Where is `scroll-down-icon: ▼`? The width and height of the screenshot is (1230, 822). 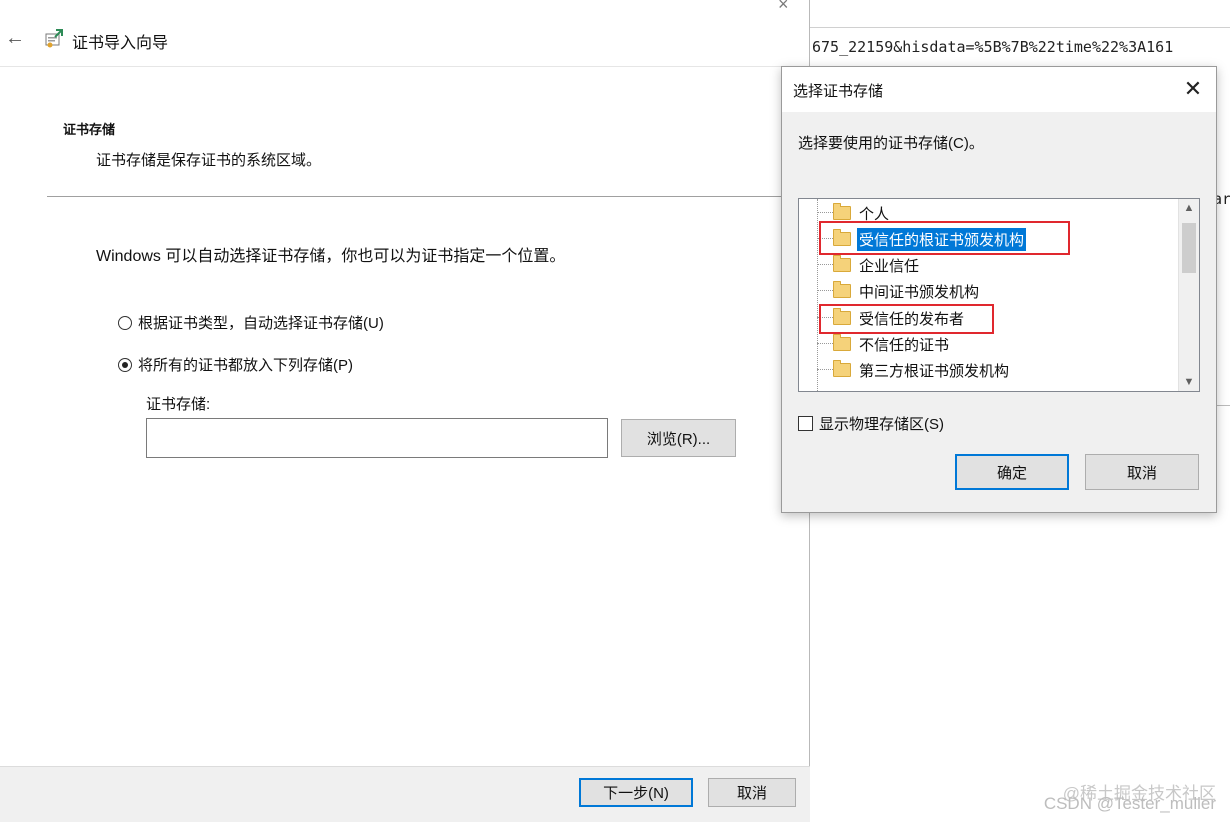
scroll-down-icon: ▼ is located at coordinates (1189, 382).